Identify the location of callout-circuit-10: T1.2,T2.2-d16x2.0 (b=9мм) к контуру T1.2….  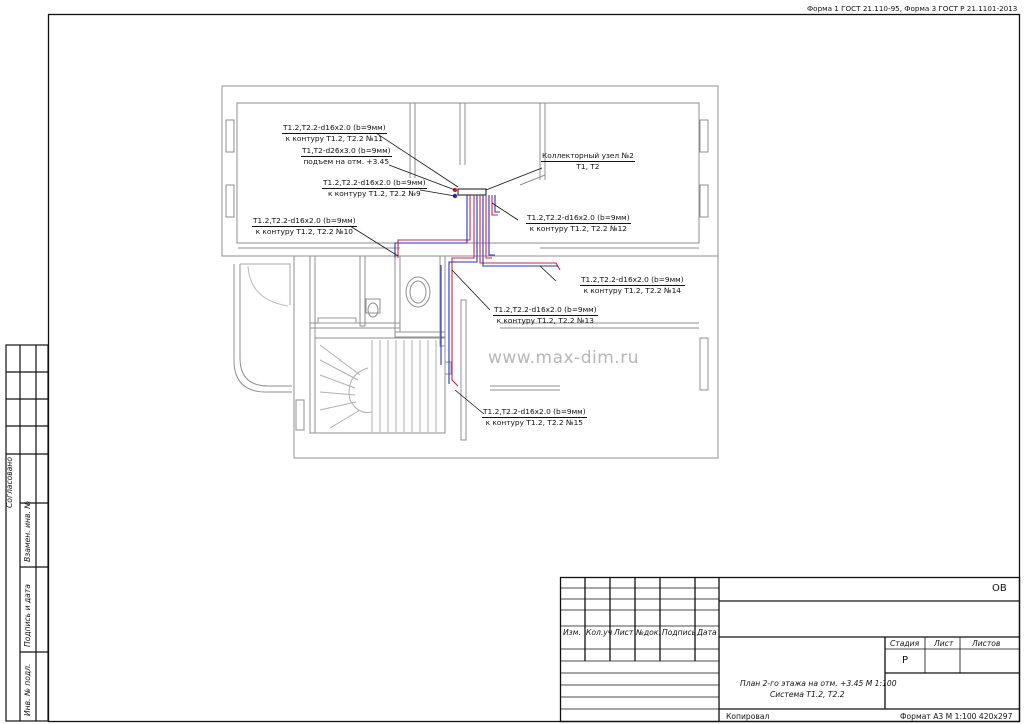
(304, 226).